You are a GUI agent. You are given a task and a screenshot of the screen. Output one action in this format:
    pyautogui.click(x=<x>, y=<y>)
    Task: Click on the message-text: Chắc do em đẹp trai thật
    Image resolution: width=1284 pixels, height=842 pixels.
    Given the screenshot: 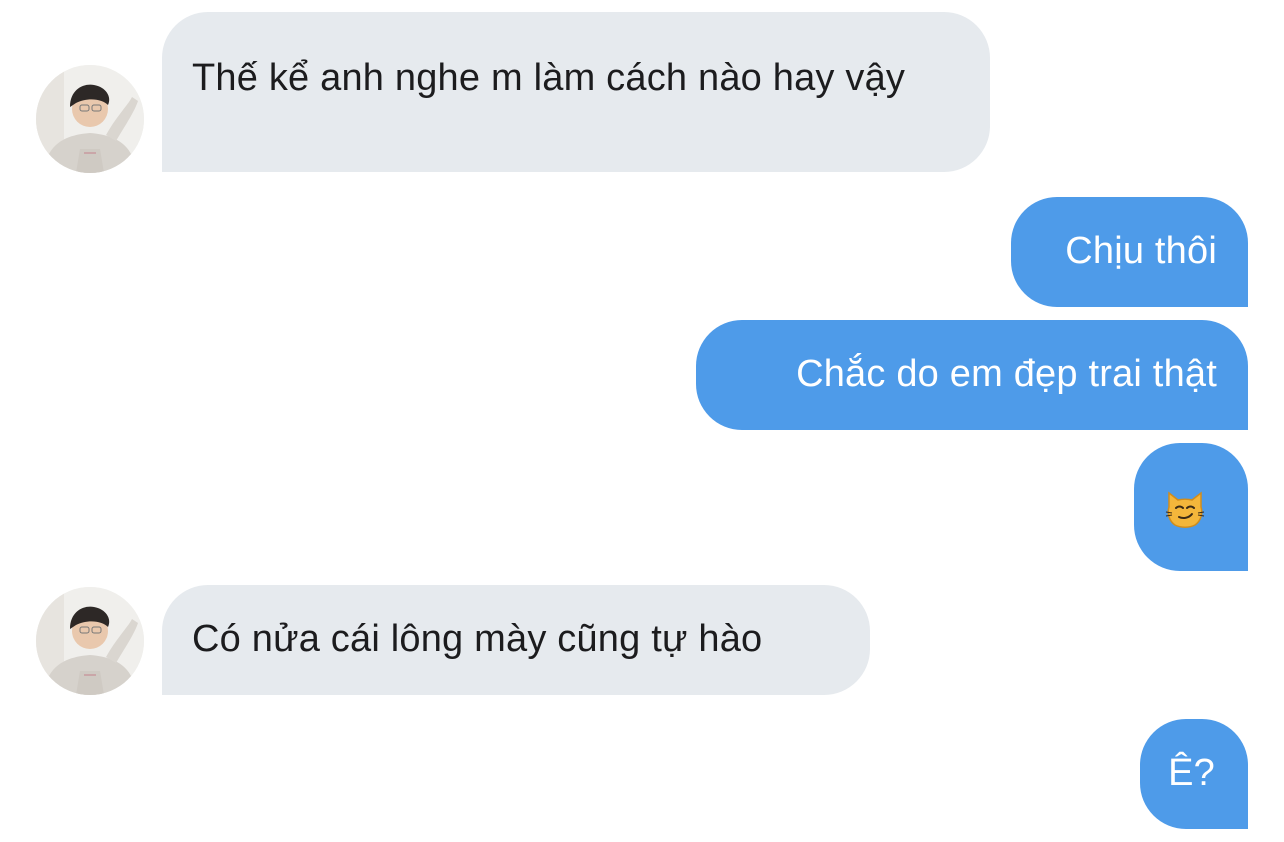 What is the action you would take?
    pyautogui.click(x=1006, y=374)
    